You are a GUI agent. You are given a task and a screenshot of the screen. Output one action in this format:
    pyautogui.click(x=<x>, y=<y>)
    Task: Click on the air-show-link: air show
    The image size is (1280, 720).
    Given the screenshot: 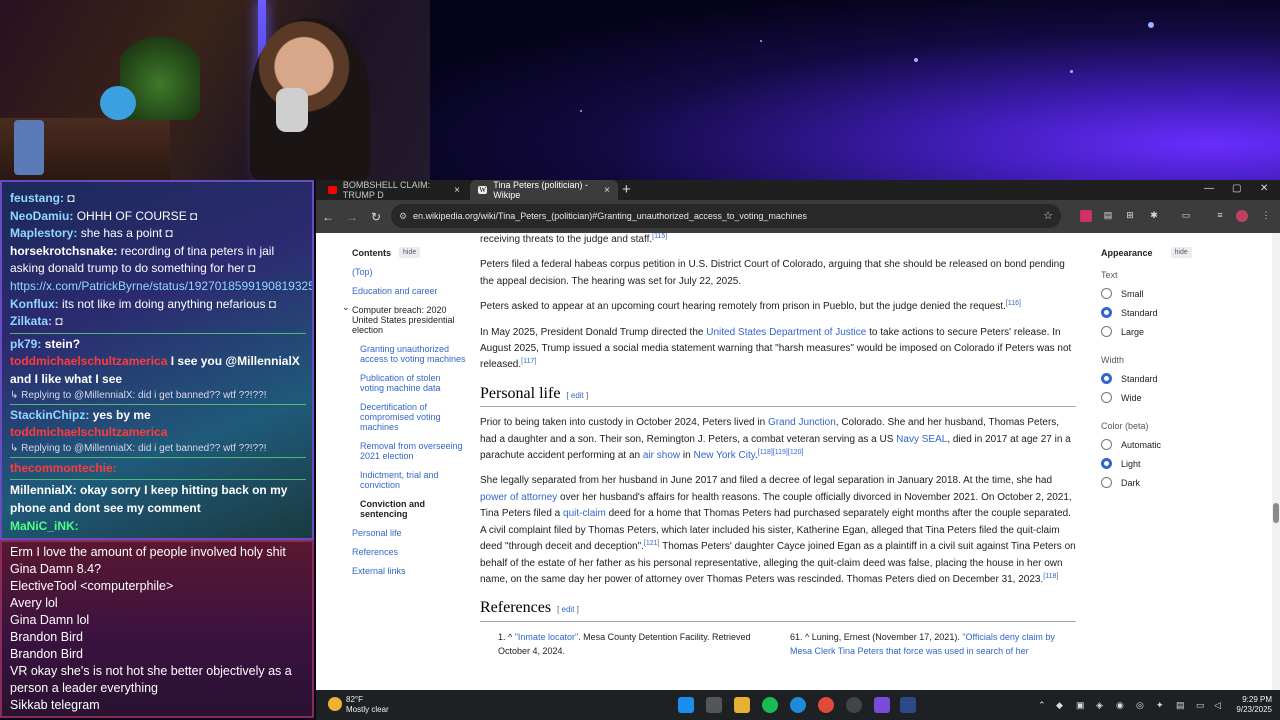 What is the action you would take?
    pyautogui.click(x=661, y=455)
    